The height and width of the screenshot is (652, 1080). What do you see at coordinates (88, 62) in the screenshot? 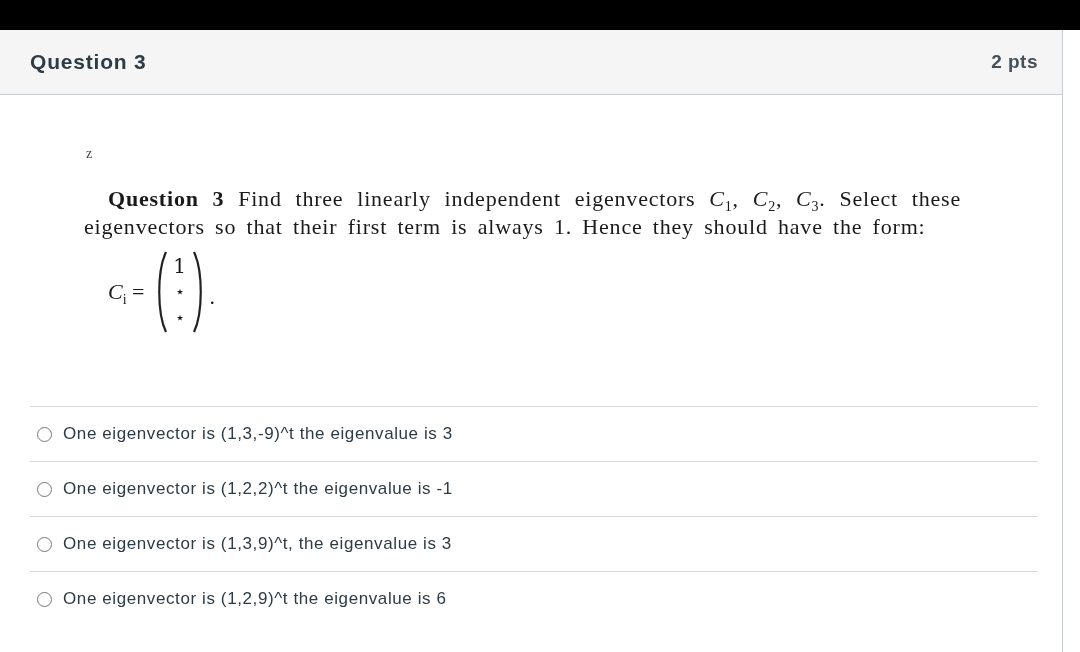
I see `question-title: Question 3` at bounding box center [88, 62].